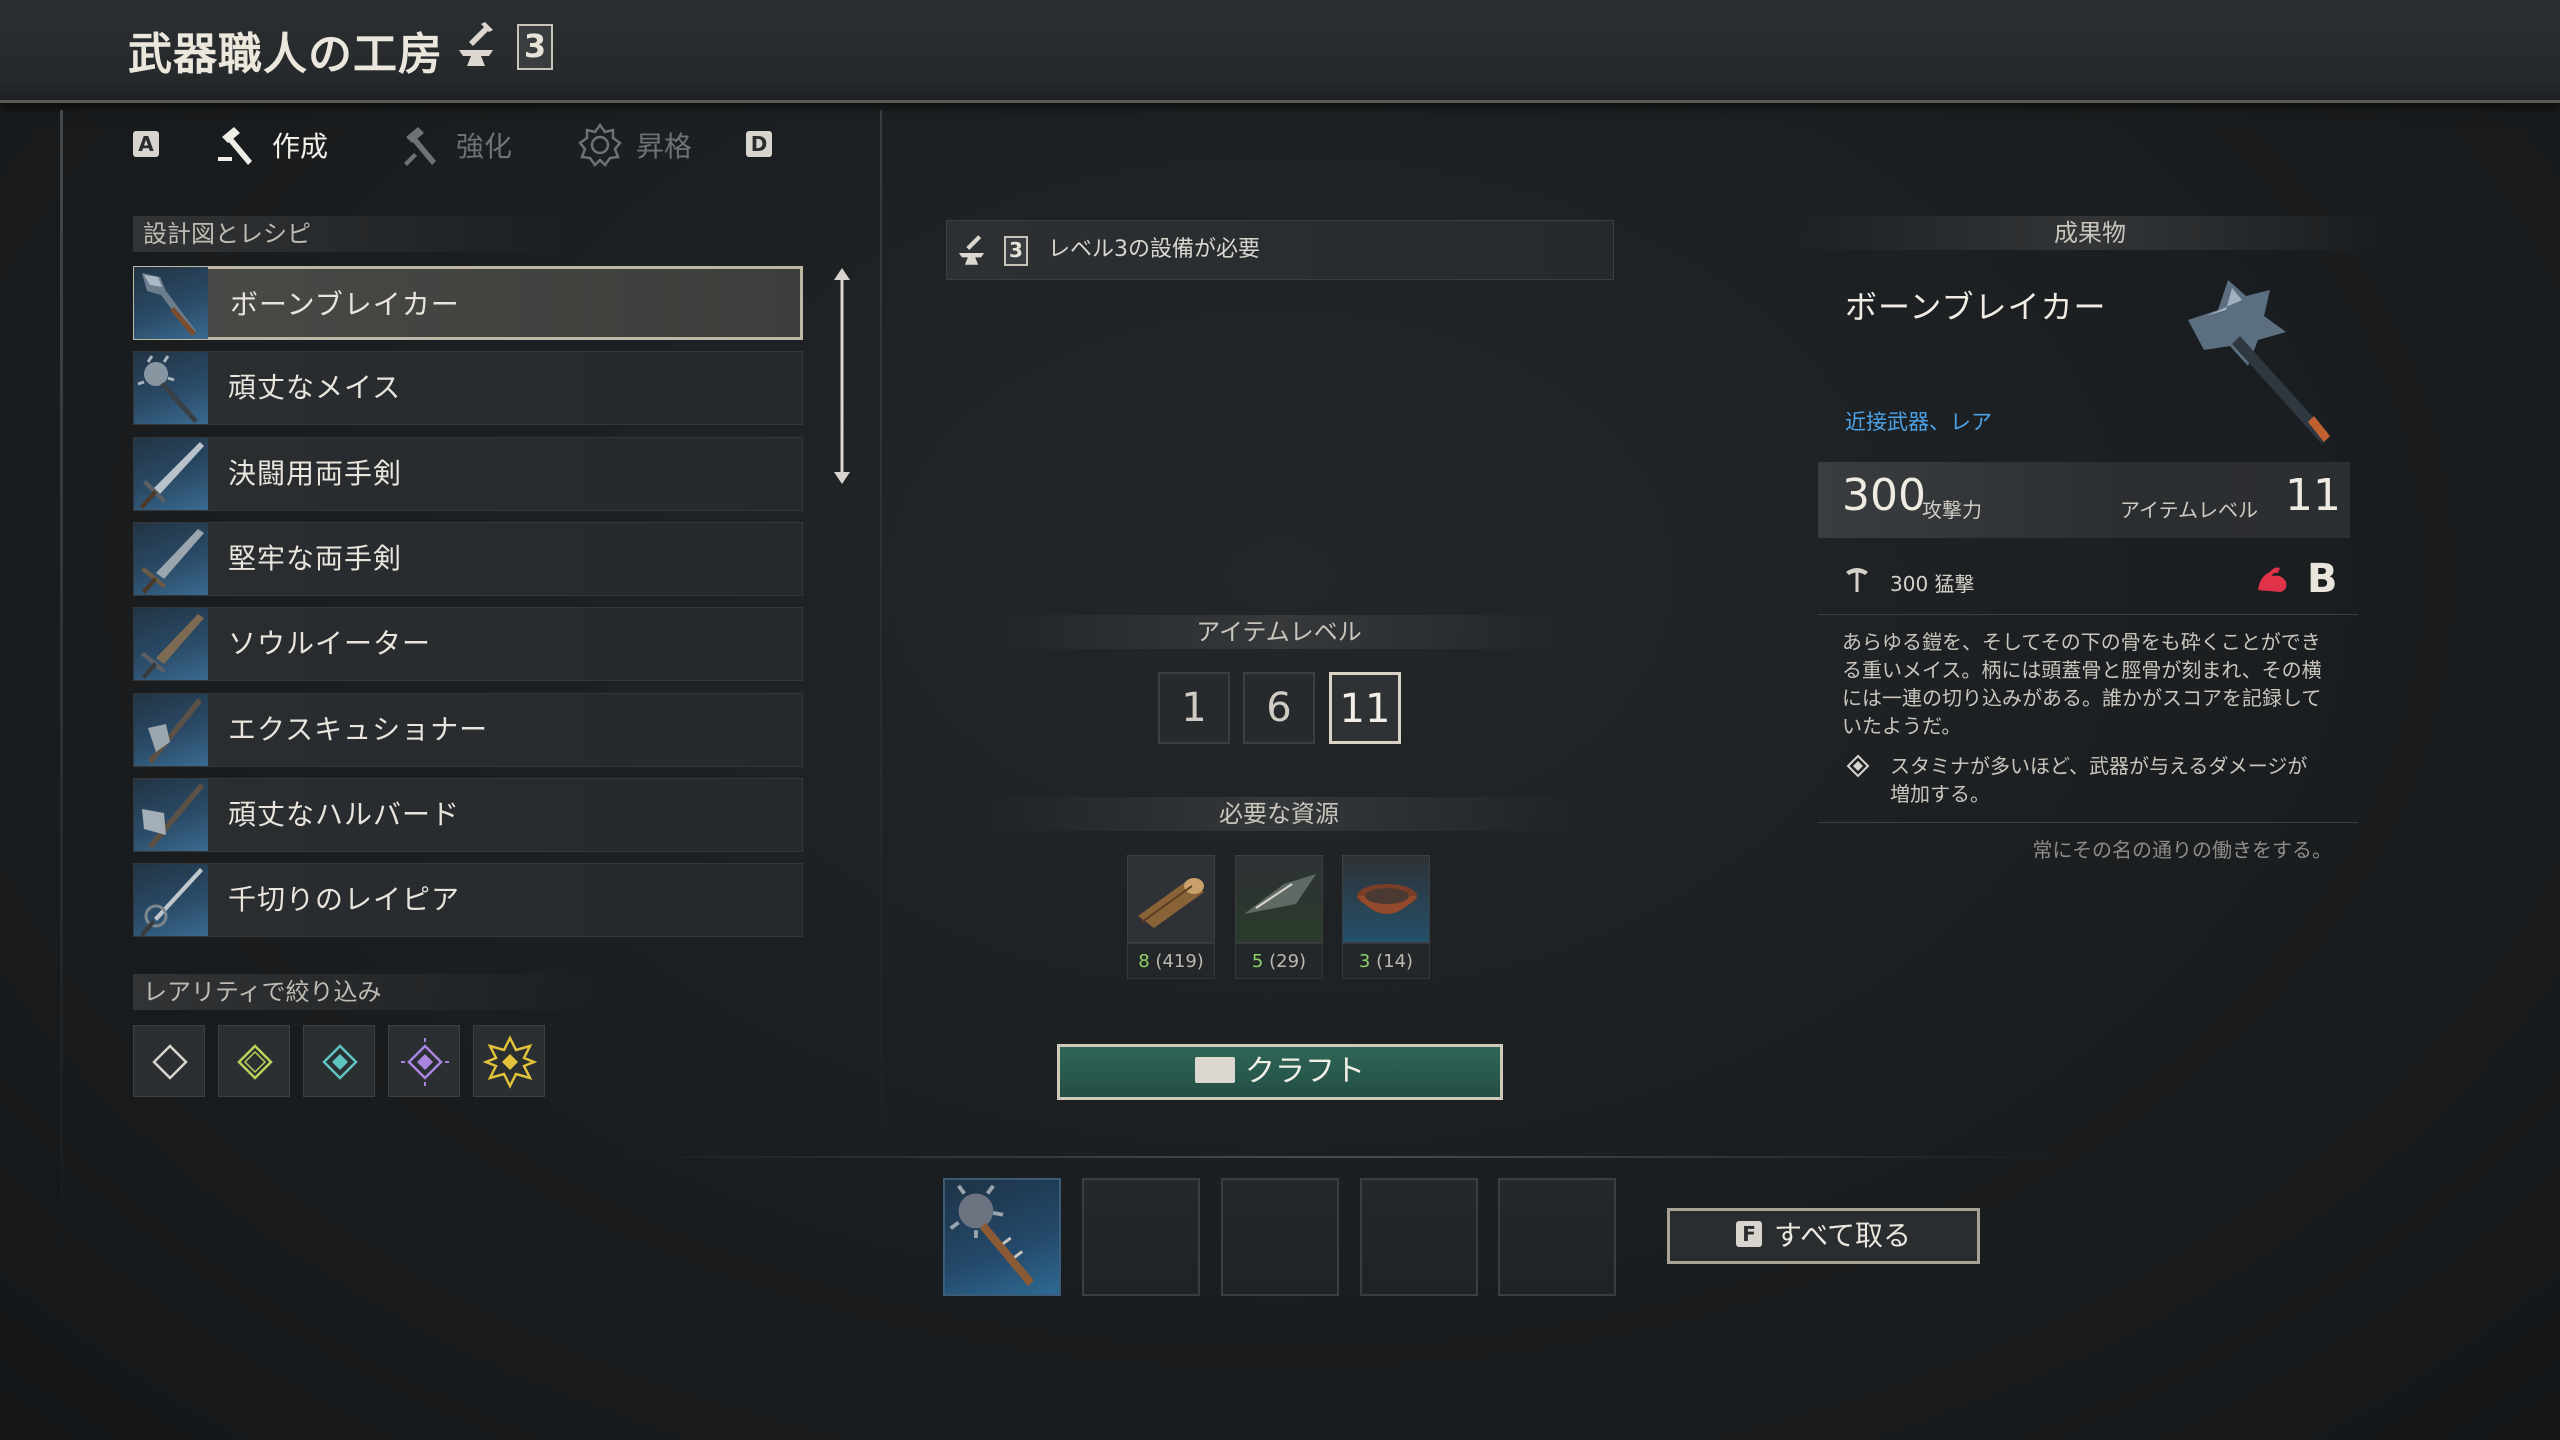 This screenshot has height=1440, width=2560. What do you see at coordinates (1280, 250) in the screenshot?
I see `requirement-bar` at bounding box center [1280, 250].